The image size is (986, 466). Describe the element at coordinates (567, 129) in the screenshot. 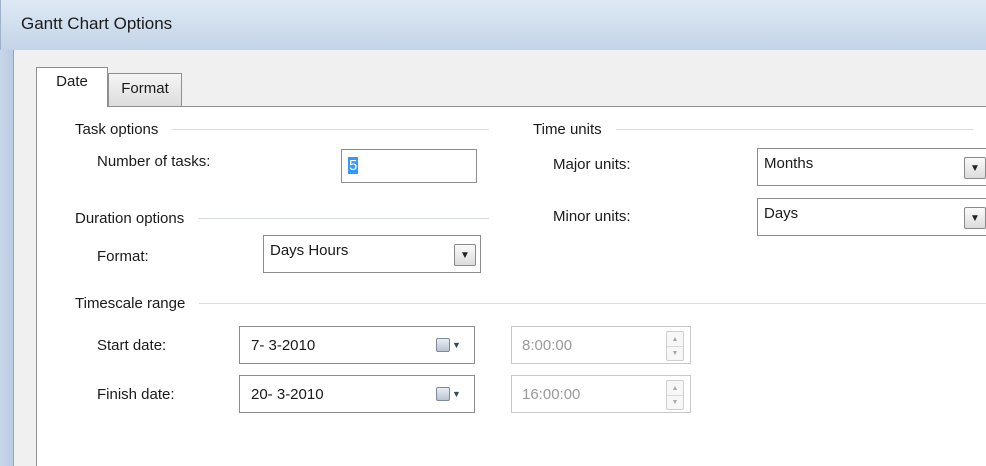

I see `time-units-heading: Time units` at that location.